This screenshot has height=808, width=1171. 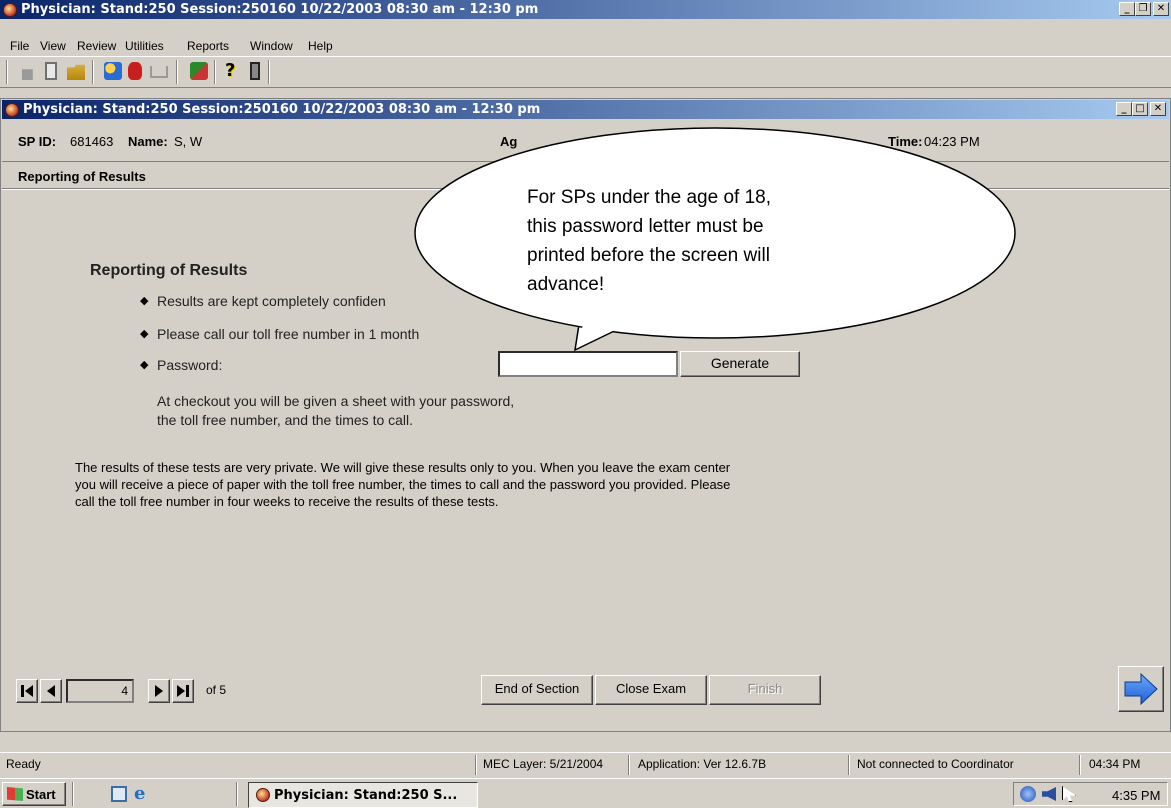 I want to click on tray-icon, so click(x=159, y=72).